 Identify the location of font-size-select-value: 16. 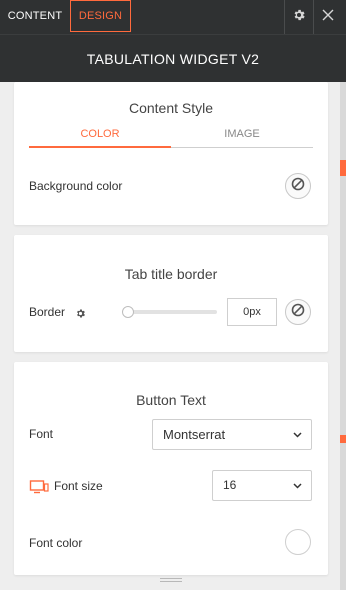
(230, 485).